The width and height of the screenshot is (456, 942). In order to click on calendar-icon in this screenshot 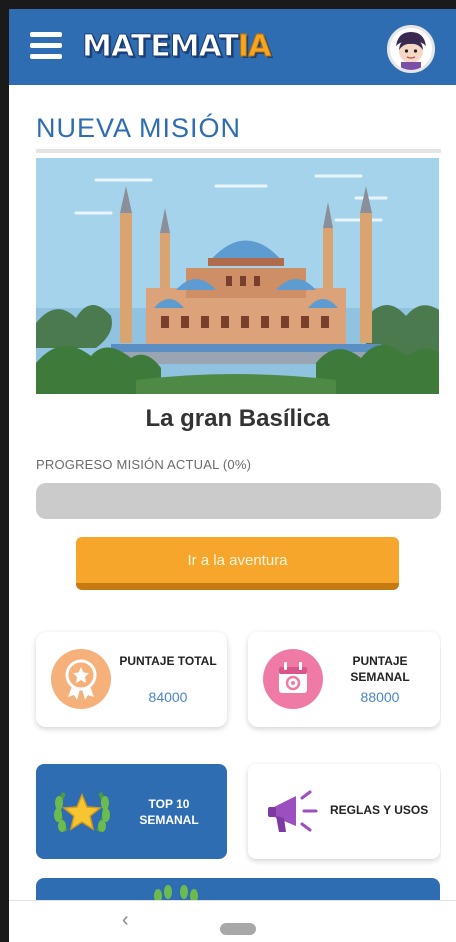, I will do `click(293, 679)`.